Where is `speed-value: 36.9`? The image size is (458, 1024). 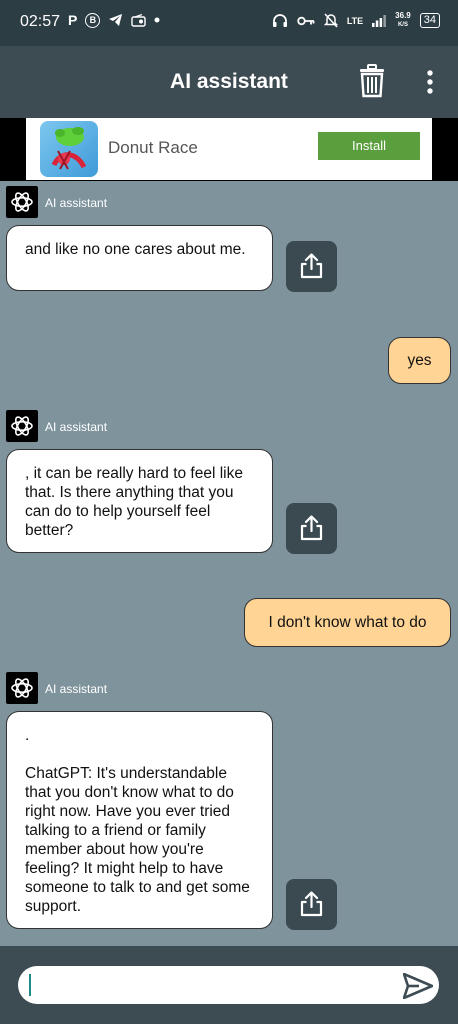 speed-value: 36.9 is located at coordinates (403, 15).